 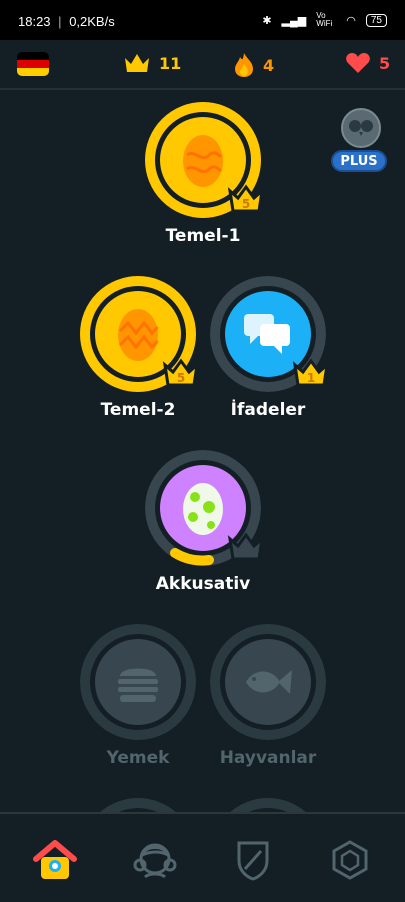 What do you see at coordinates (66, 21) in the screenshot?
I see `status-time: 18:23 | 0,2KB/s` at bounding box center [66, 21].